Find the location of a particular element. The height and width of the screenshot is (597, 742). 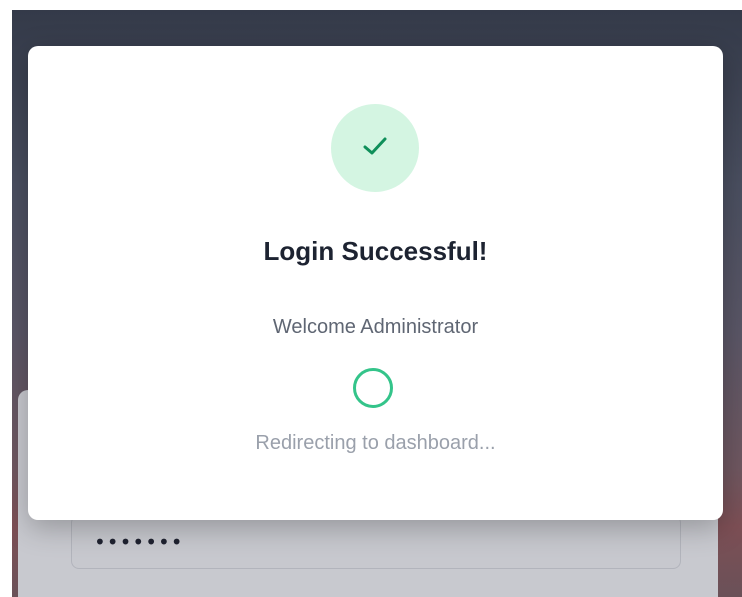

welcome-message: Welcome Administrator is located at coordinates (375, 327).